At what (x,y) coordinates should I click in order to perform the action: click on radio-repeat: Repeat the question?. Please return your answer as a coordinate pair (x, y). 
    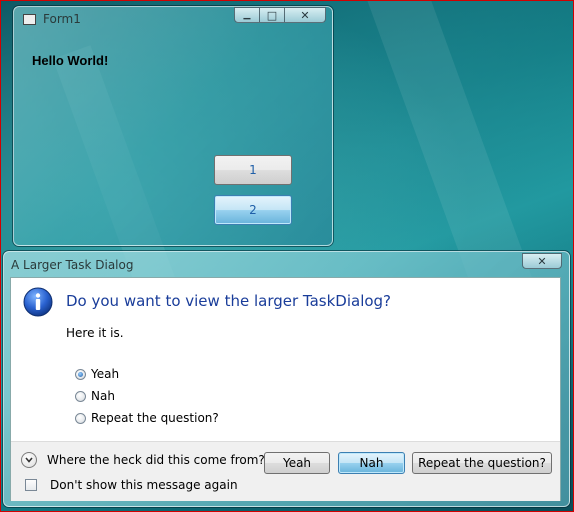
    Looking at the image, I should click on (147, 418).